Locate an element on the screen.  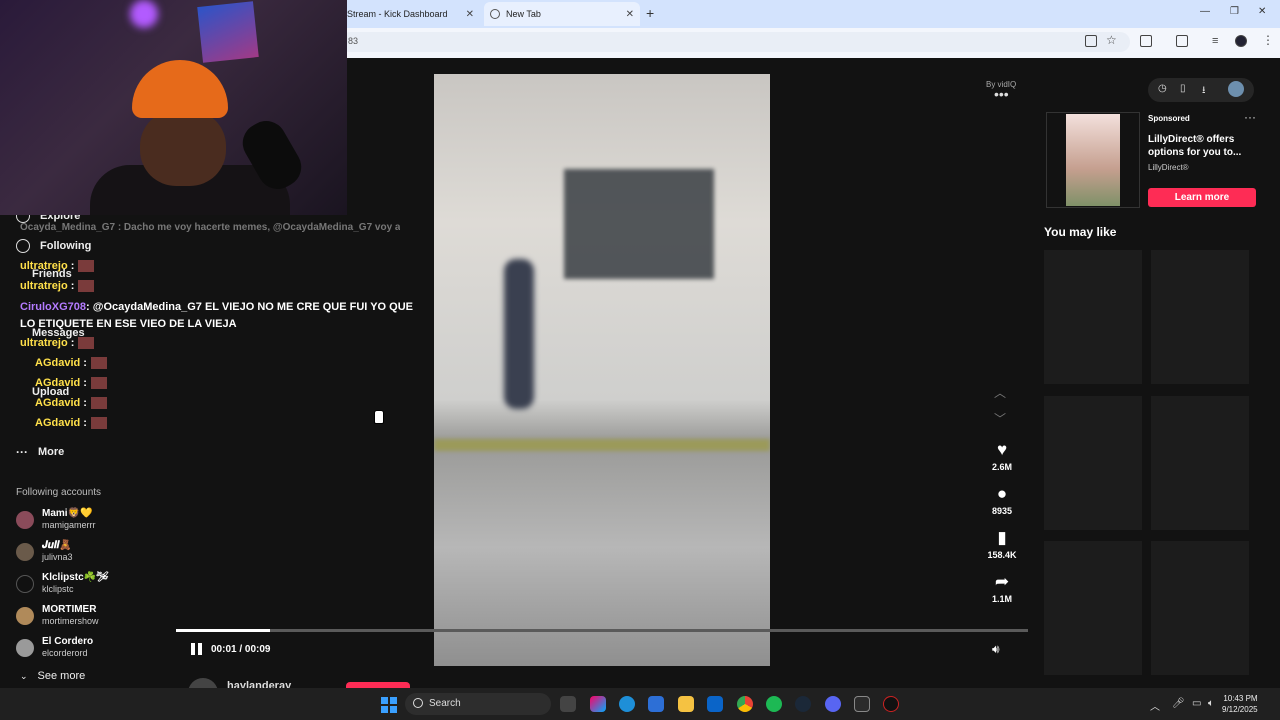
taskbar: Search ︿ 🎤︎ ▭ 🔈︎ 10:43 PM 9/12/2025 is located at coordinates (640, 704).